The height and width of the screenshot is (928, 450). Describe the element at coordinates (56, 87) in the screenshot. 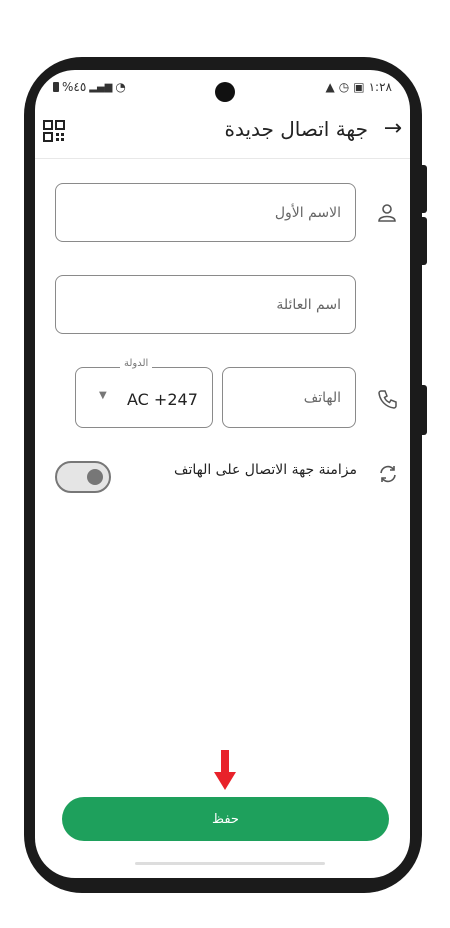

I see `battery-icon` at that location.